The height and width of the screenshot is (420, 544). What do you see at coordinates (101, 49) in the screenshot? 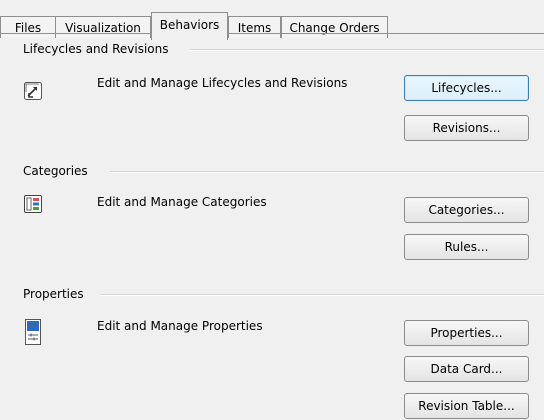
I see `section-title-lifecycles: Lifecycles and Revisions` at bounding box center [101, 49].